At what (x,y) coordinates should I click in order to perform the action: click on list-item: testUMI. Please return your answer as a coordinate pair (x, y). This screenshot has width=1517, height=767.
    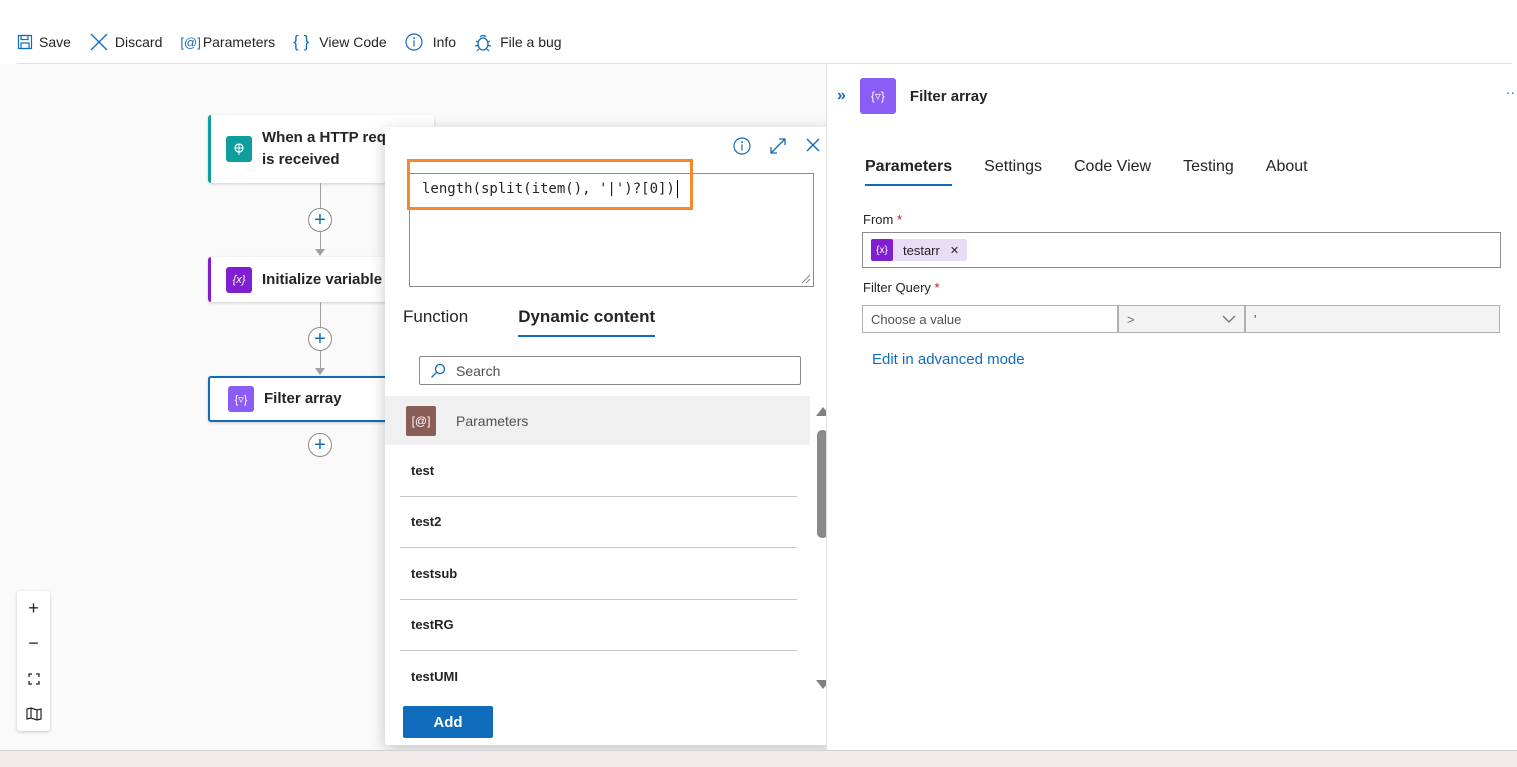
    Looking at the image, I should click on (598, 675).